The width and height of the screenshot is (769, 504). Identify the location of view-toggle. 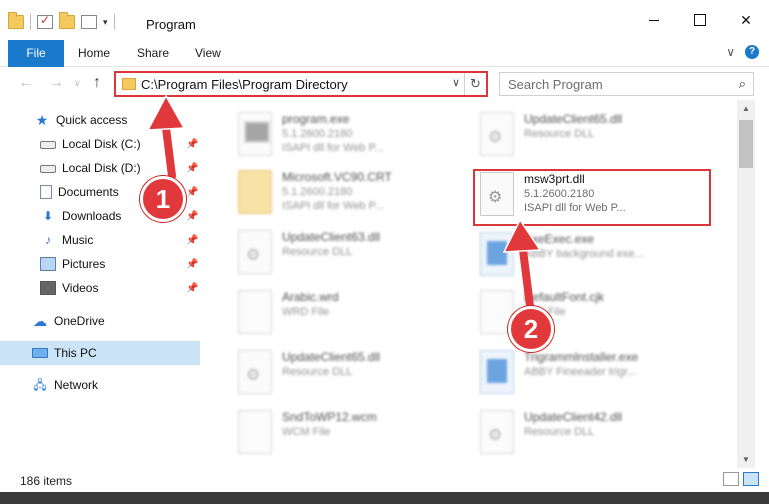
(741, 479).